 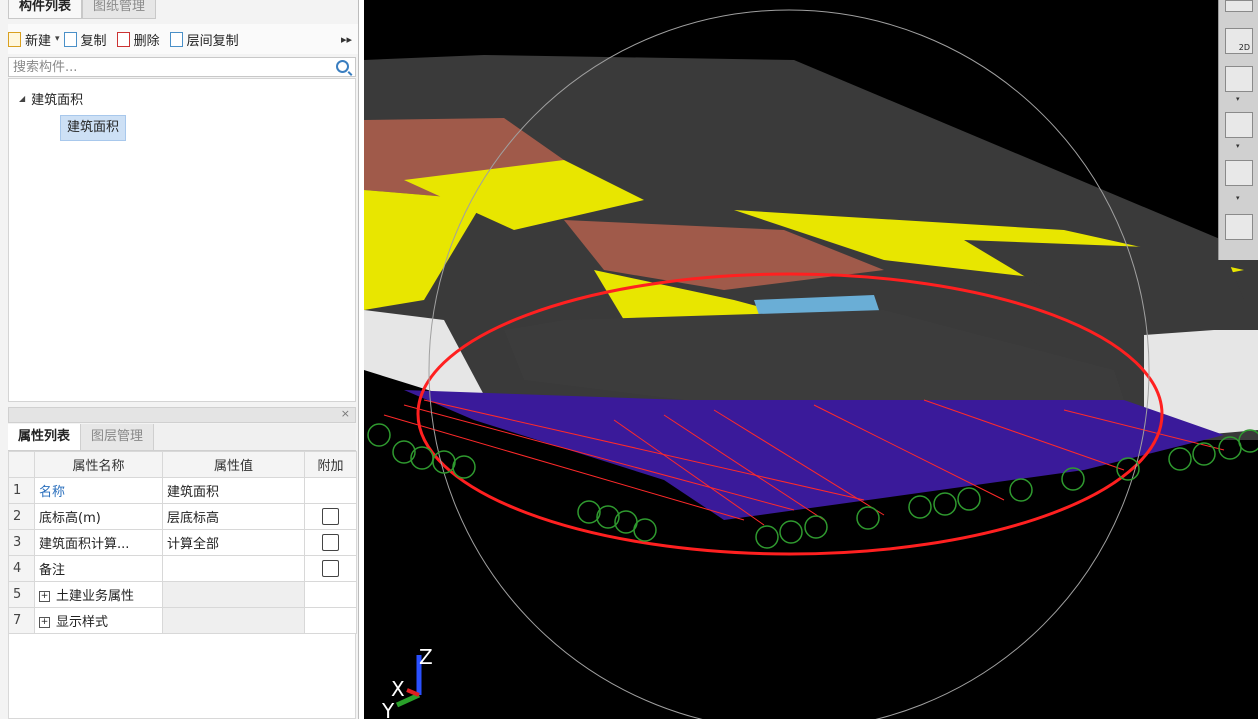 What do you see at coordinates (1239, 41) in the screenshot?
I see `view-2d-button: 2D` at bounding box center [1239, 41].